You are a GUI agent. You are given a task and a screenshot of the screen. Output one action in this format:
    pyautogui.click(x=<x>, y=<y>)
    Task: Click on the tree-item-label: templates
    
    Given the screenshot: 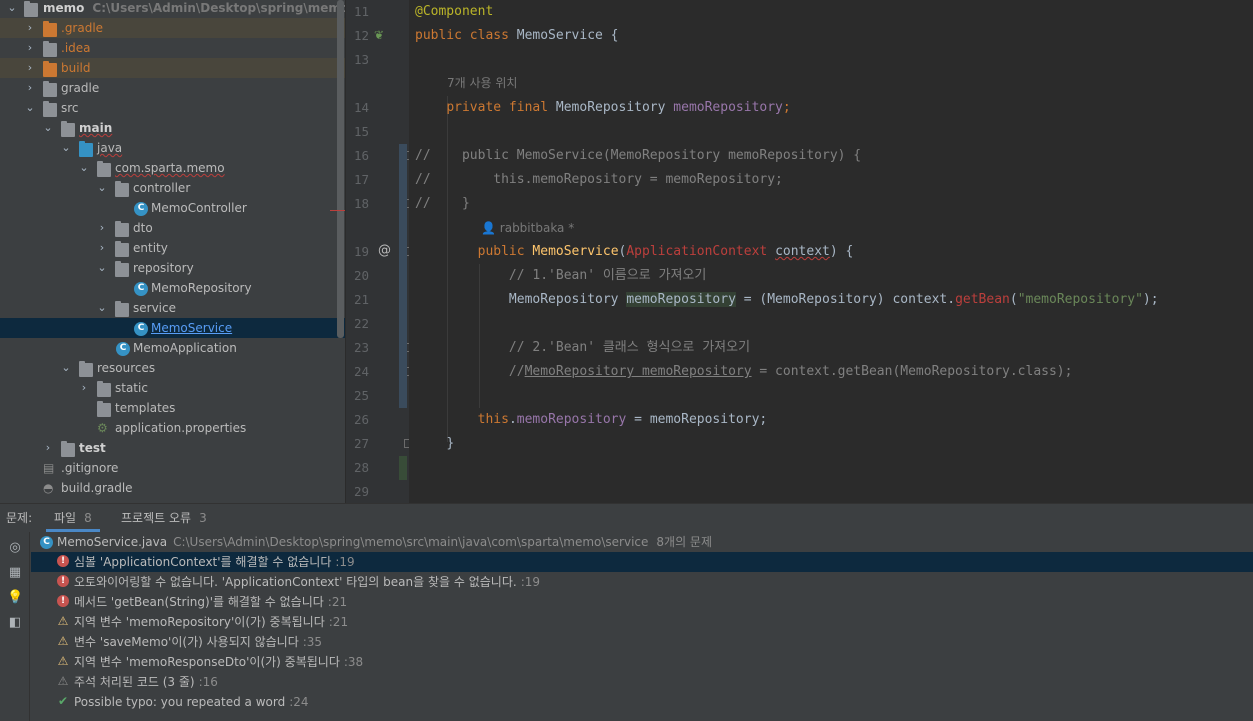 What is the action you would take?
    pyautogui.click(x=145, y=408)
    